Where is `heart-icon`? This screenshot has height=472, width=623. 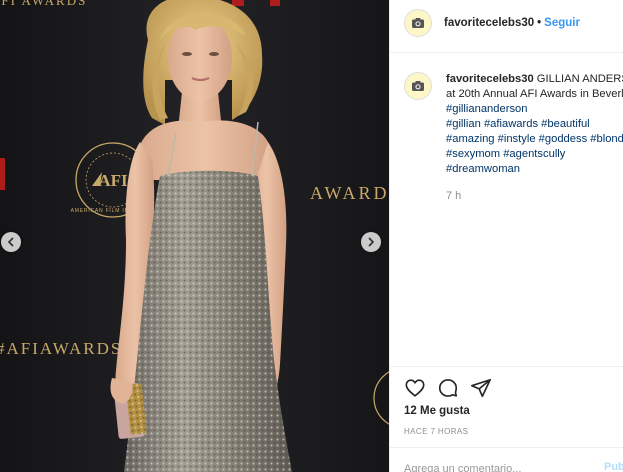
heart-icon is located at coordinates (415, 388).